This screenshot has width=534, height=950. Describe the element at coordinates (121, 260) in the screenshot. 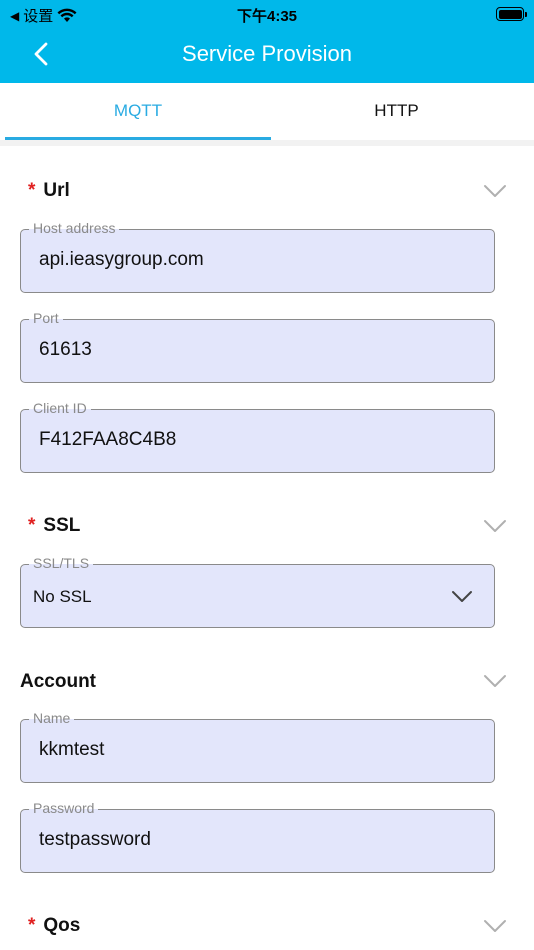

I see `host-address-value: api.ieasygroup.com` at that location.